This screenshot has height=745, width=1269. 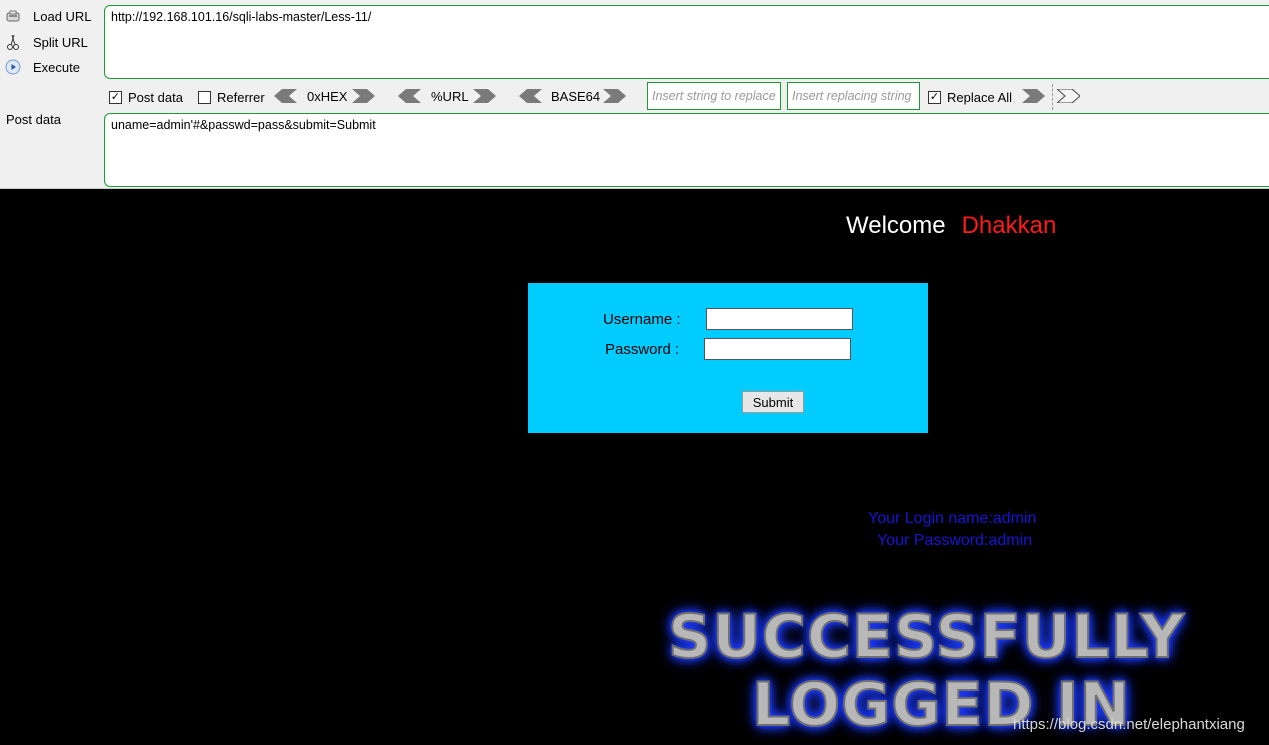 I want to click on execute-label: Execute, so click(x=56, y=67).